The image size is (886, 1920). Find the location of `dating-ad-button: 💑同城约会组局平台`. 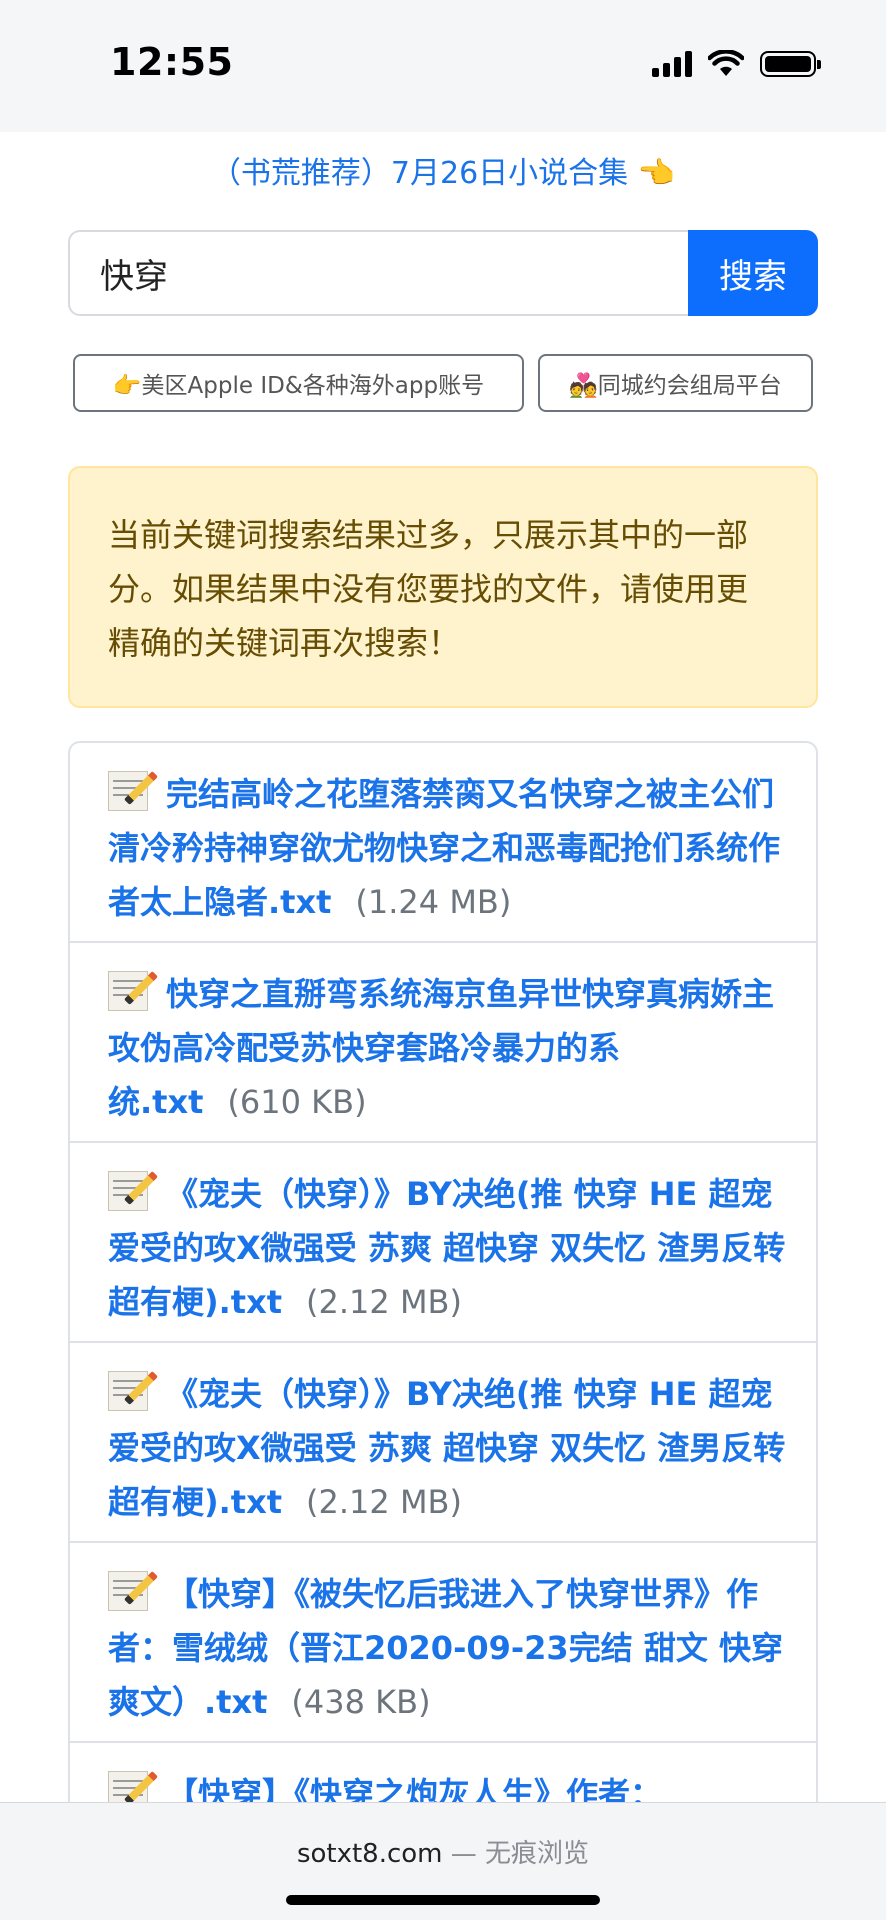

dating-ad-button: 💑同城约会组局平台 is located at coordinates (675, 383).